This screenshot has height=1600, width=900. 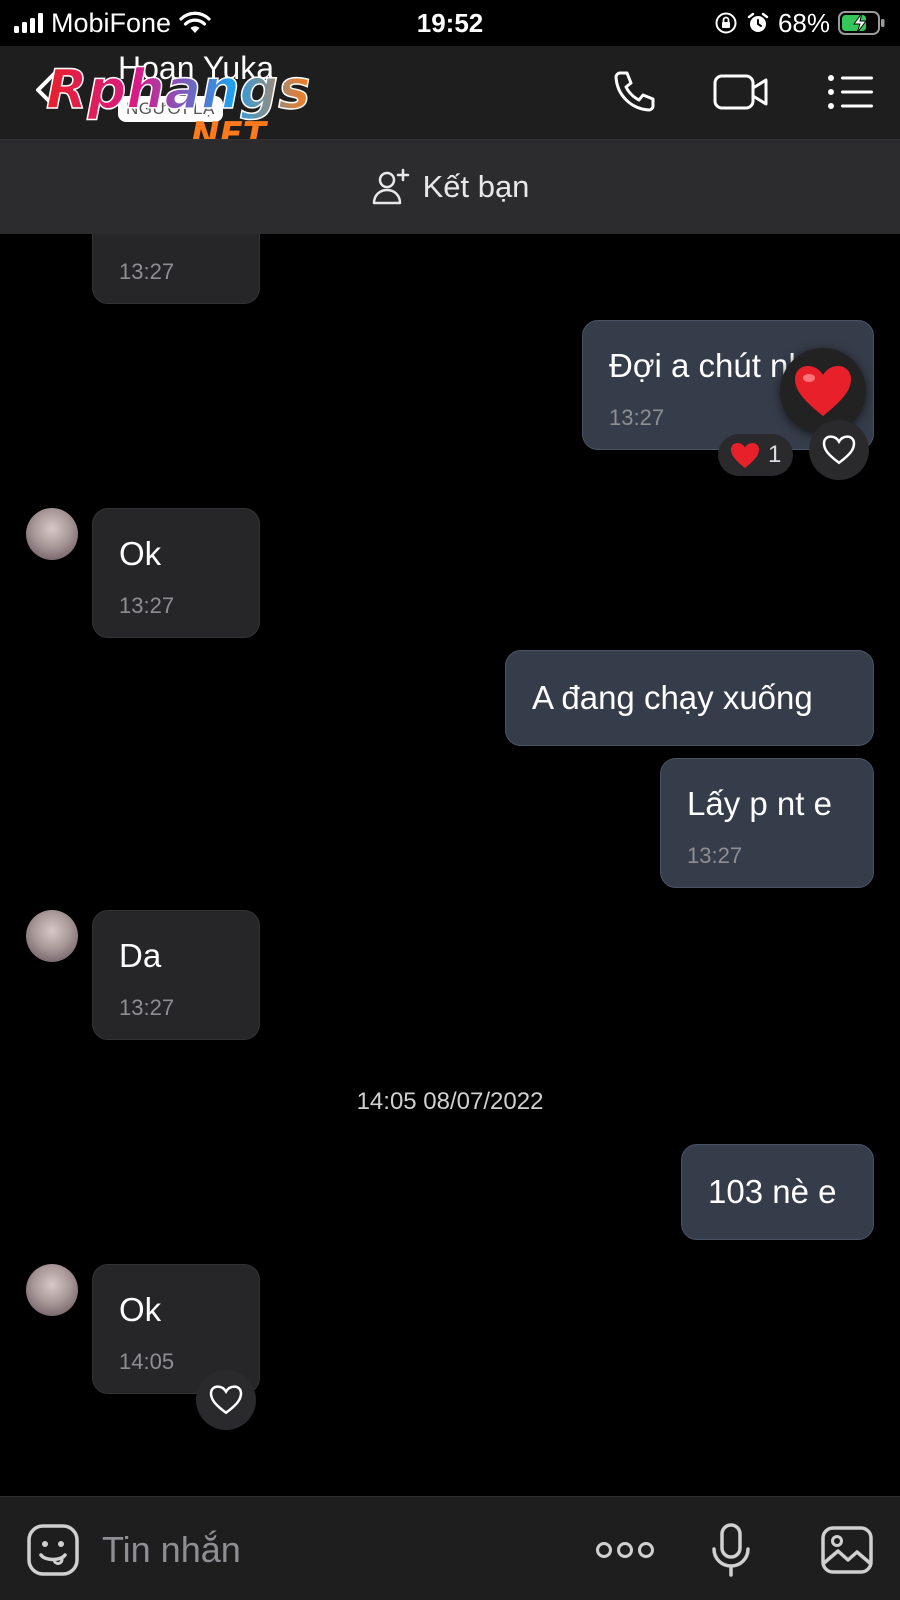 I want to click on message-bubble-outgoing: A đang chạy xuống, so click(x=689, y=698).